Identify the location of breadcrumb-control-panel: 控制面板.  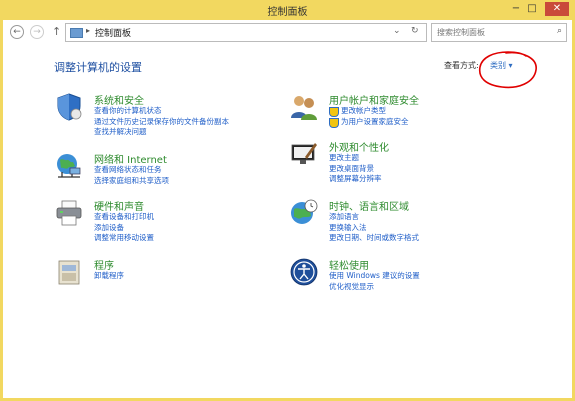
(113, 32).